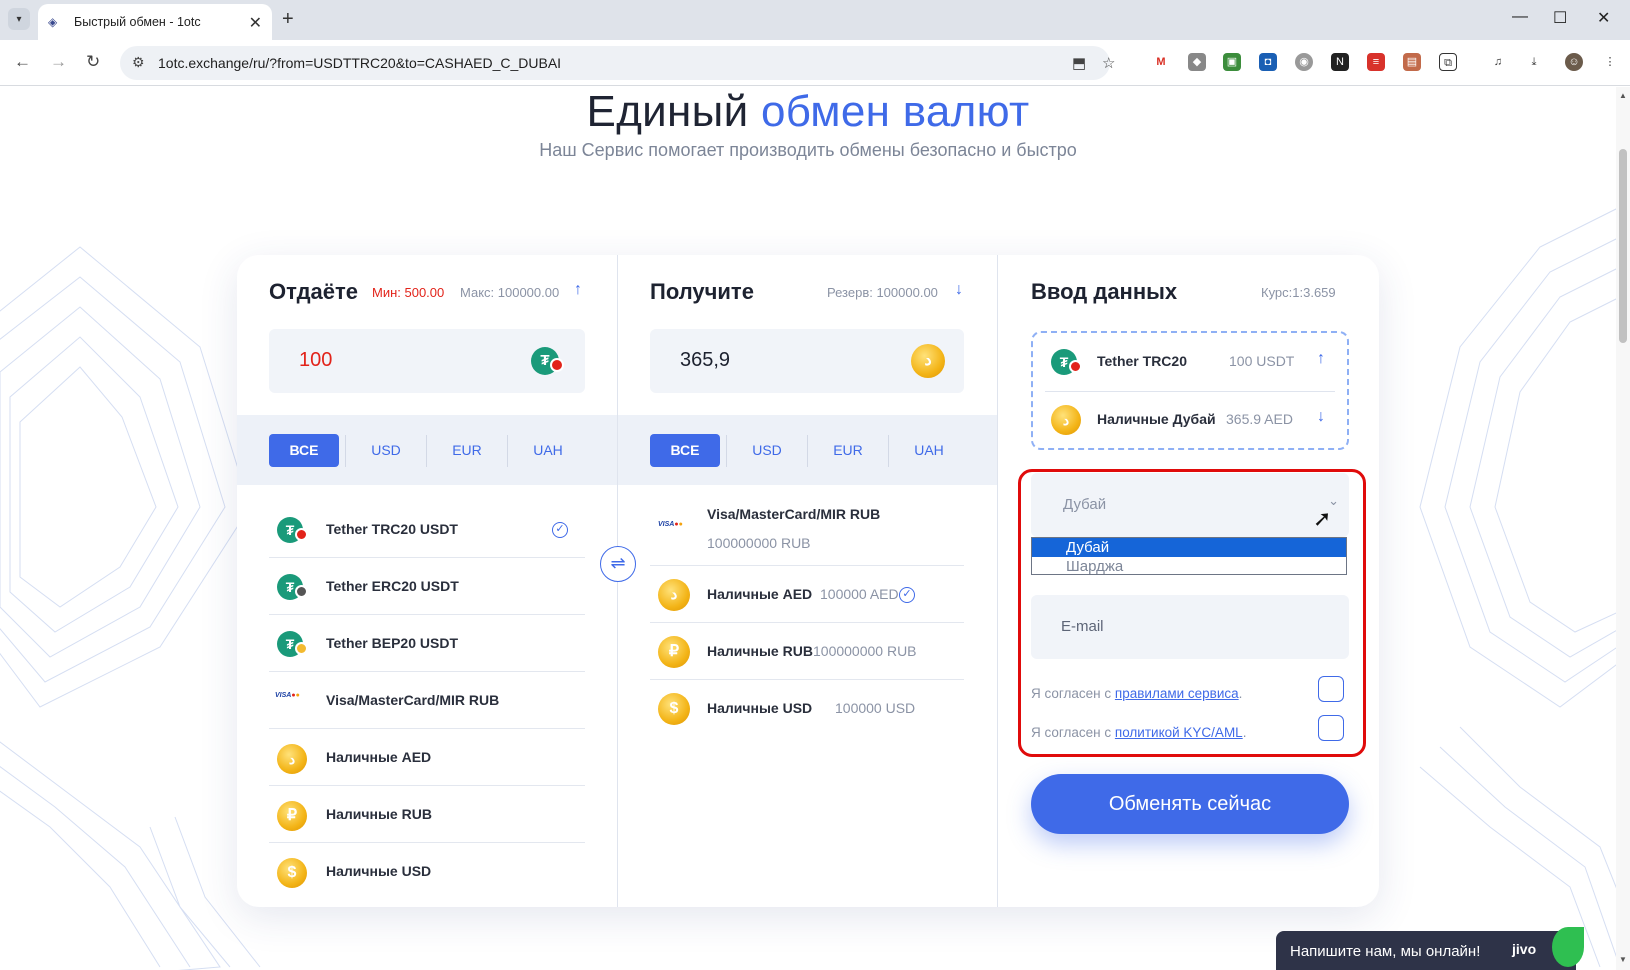 This screenshot has width=1630, height=970. I want to click on item-name: Tether ERC20 USDT, so click(392, 586).